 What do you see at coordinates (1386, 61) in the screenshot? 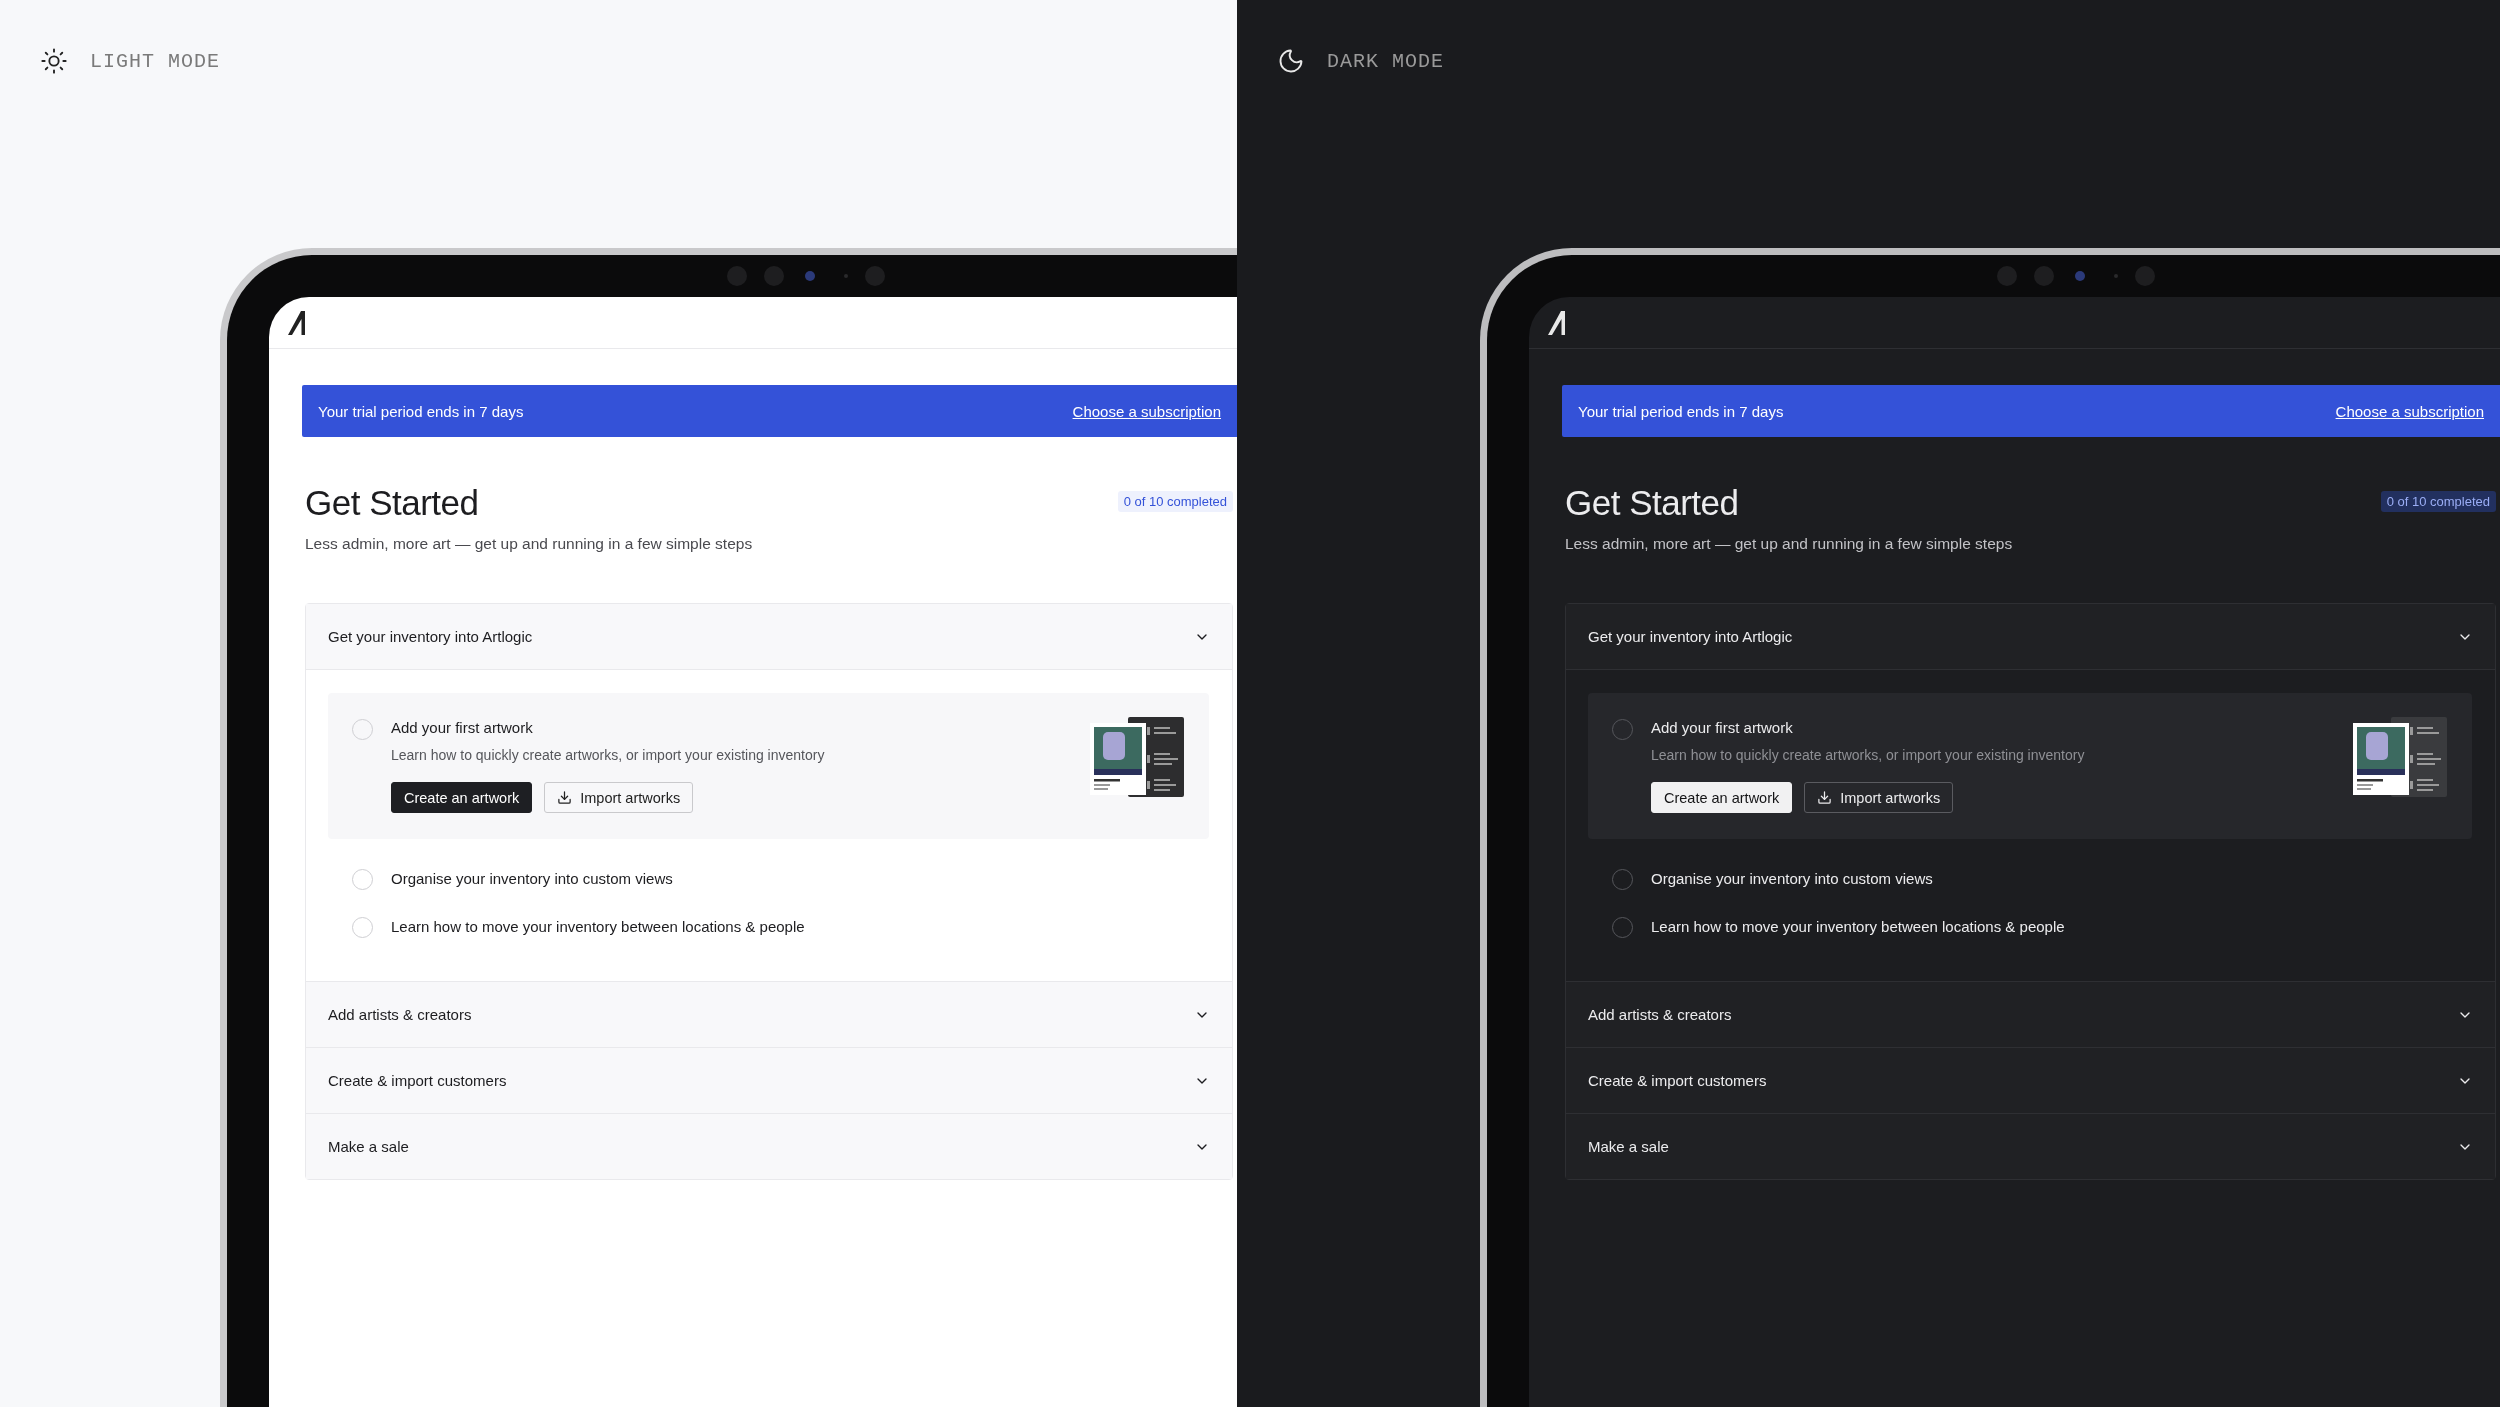
I see `mode-label: DARK MODE` at bounding box center [1386, 61].